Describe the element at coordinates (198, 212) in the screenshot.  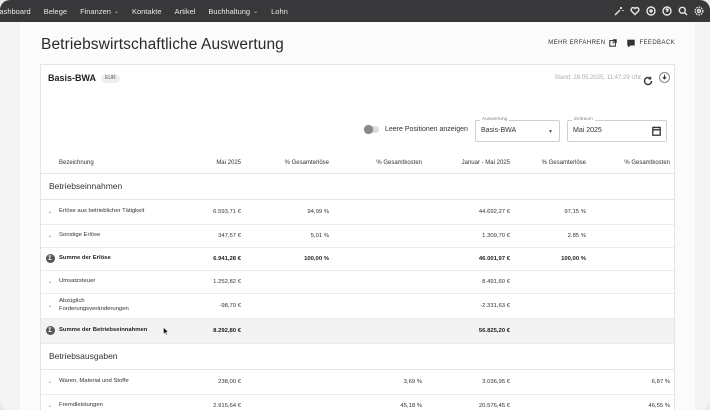
I see `table-cell: 6.593,71 €` at that location.